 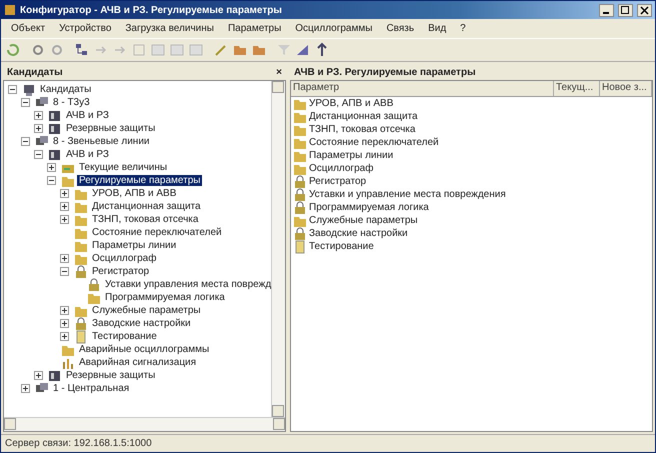 What do you see at coordinates (124, 258) in the screenshot?
I see `tree-item: Осциллограф` at bounding box center [124, 258].